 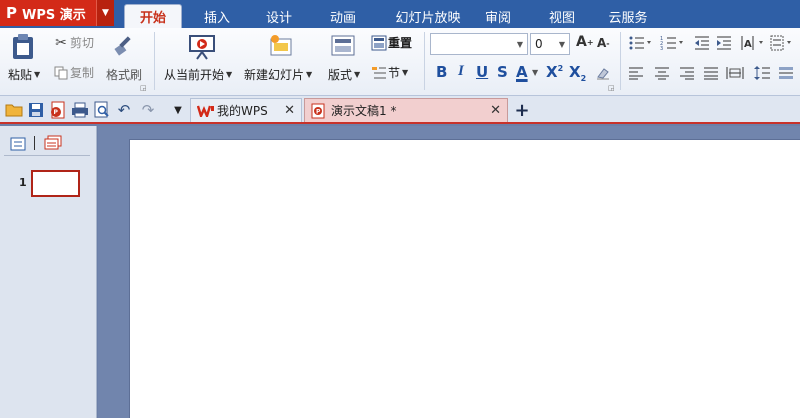 What do you see at coordinates (688, 73) in the screenshot?
I see `align-right-icon` at bounding box center [688, 73].